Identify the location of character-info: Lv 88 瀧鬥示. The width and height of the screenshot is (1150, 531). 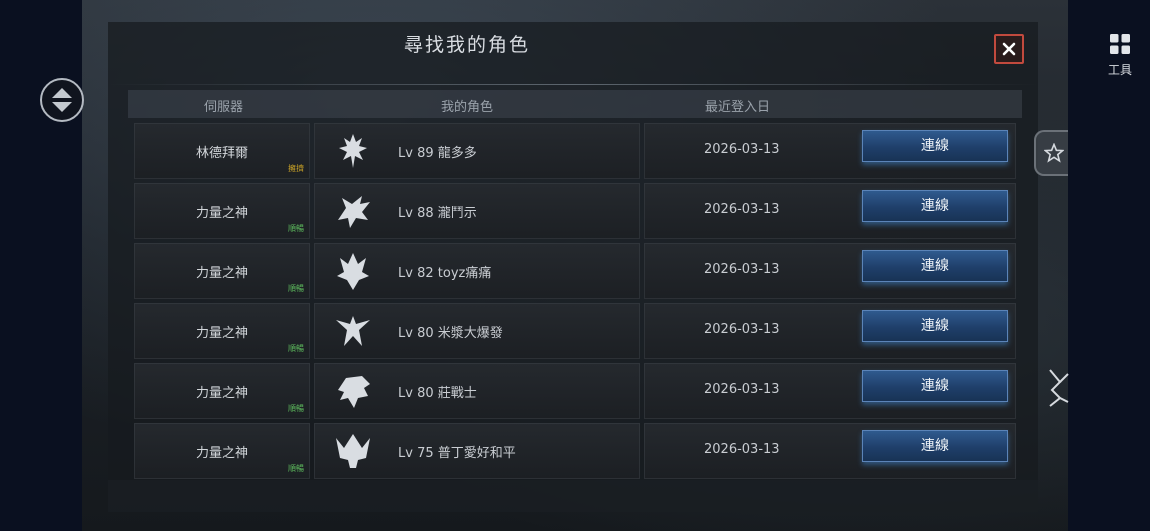
(437, 211).